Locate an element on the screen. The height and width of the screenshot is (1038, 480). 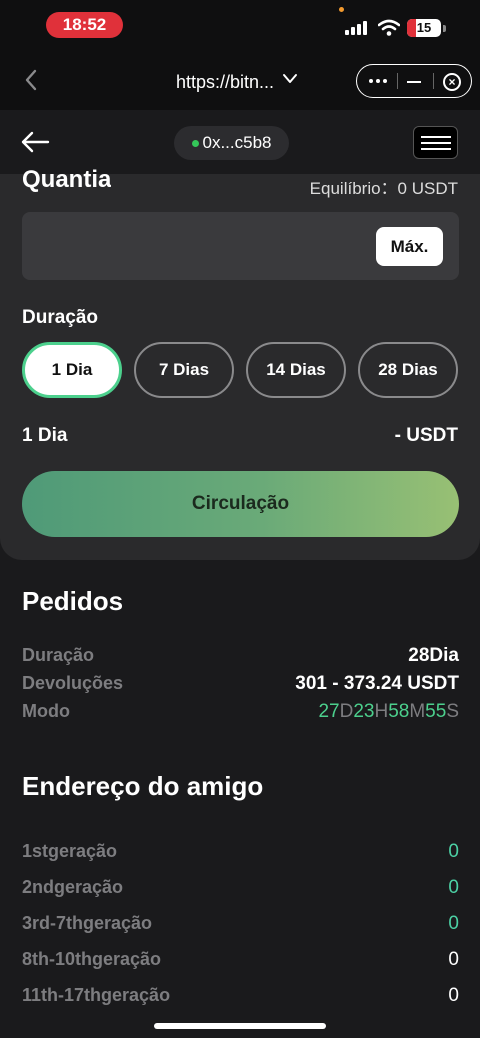
friend-gen-label: 11th-17thgeração is located at coordinates (96, 995).